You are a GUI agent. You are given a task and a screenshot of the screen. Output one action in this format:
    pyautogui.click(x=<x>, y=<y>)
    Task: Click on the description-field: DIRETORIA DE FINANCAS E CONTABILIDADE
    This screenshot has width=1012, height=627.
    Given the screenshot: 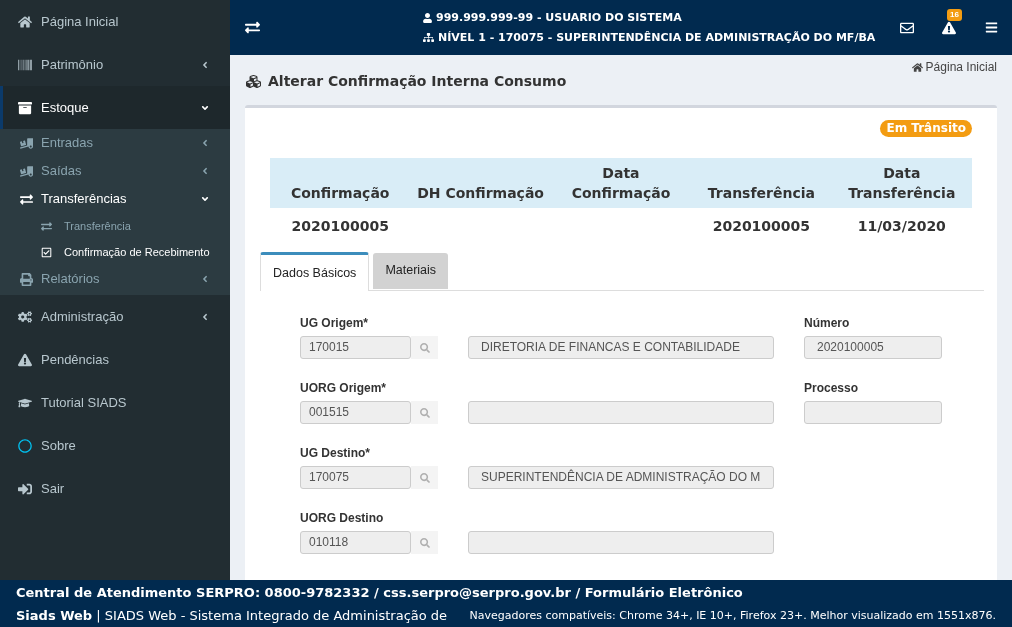 What is the action you would take?
    pyautogui.click(x=621, y=347)
    